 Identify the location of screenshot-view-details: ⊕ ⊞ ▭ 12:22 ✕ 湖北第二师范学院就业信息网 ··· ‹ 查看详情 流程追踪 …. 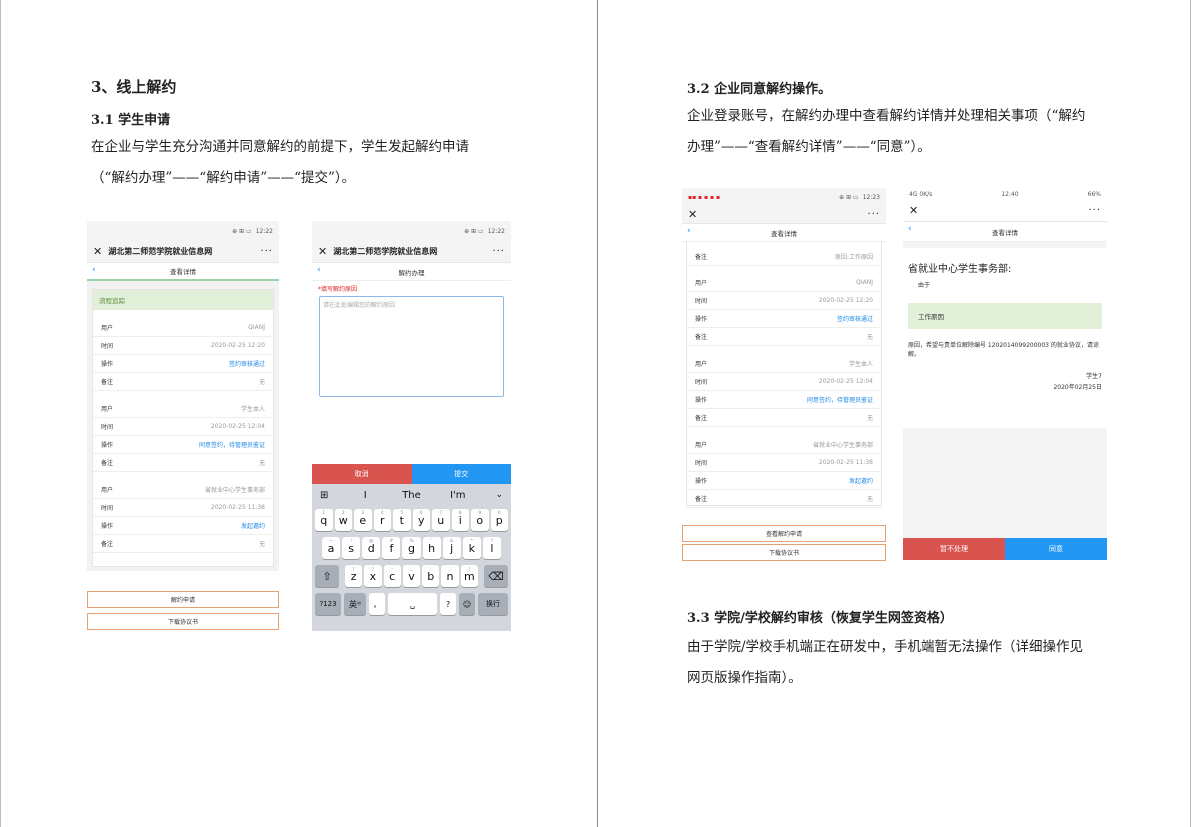
(183, 426).